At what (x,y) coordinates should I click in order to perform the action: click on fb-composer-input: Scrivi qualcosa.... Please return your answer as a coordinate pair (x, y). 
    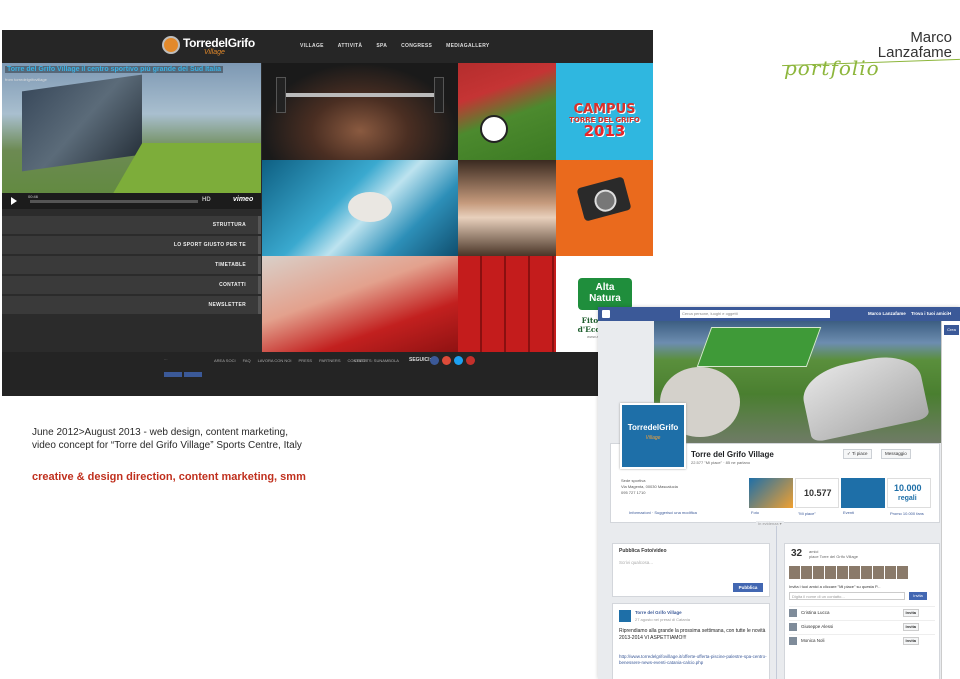
    Looking at the image, I should click on (636, 562).